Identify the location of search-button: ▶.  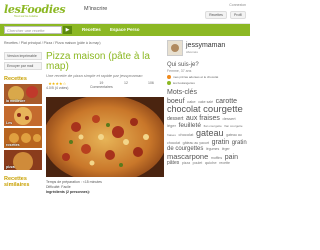
(67, 30).